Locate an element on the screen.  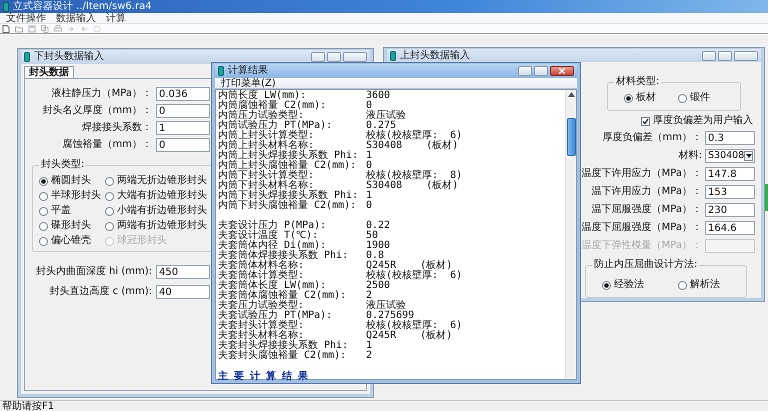
result-label: 夫套筒体内径 Di(mm): is located at coordinates (272, 246).